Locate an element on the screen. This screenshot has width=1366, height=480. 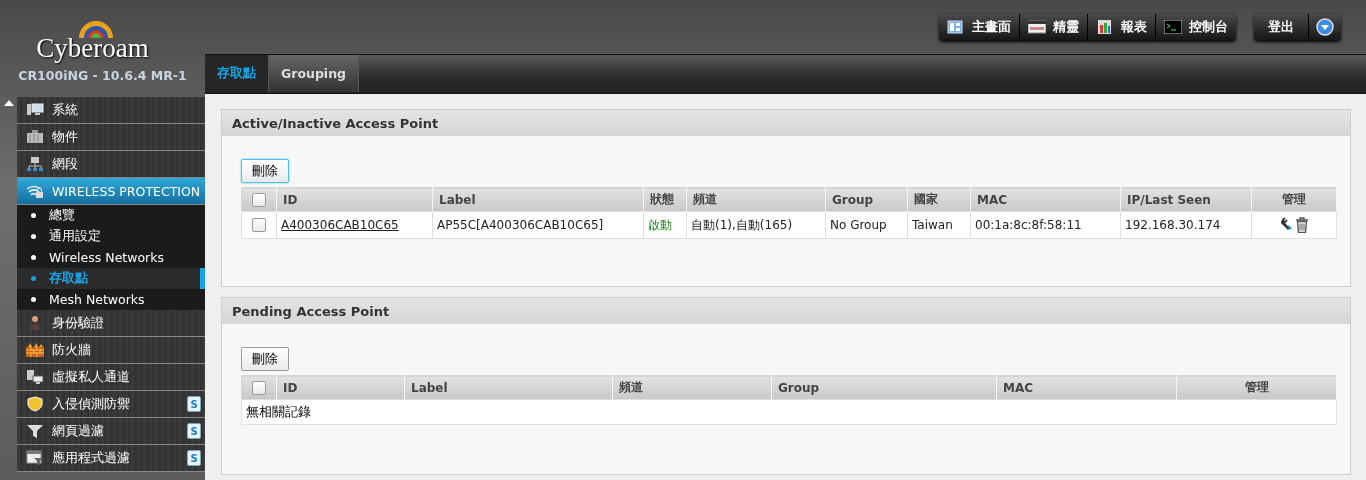
column-header: 國家 is located at coordinates (939, 199).